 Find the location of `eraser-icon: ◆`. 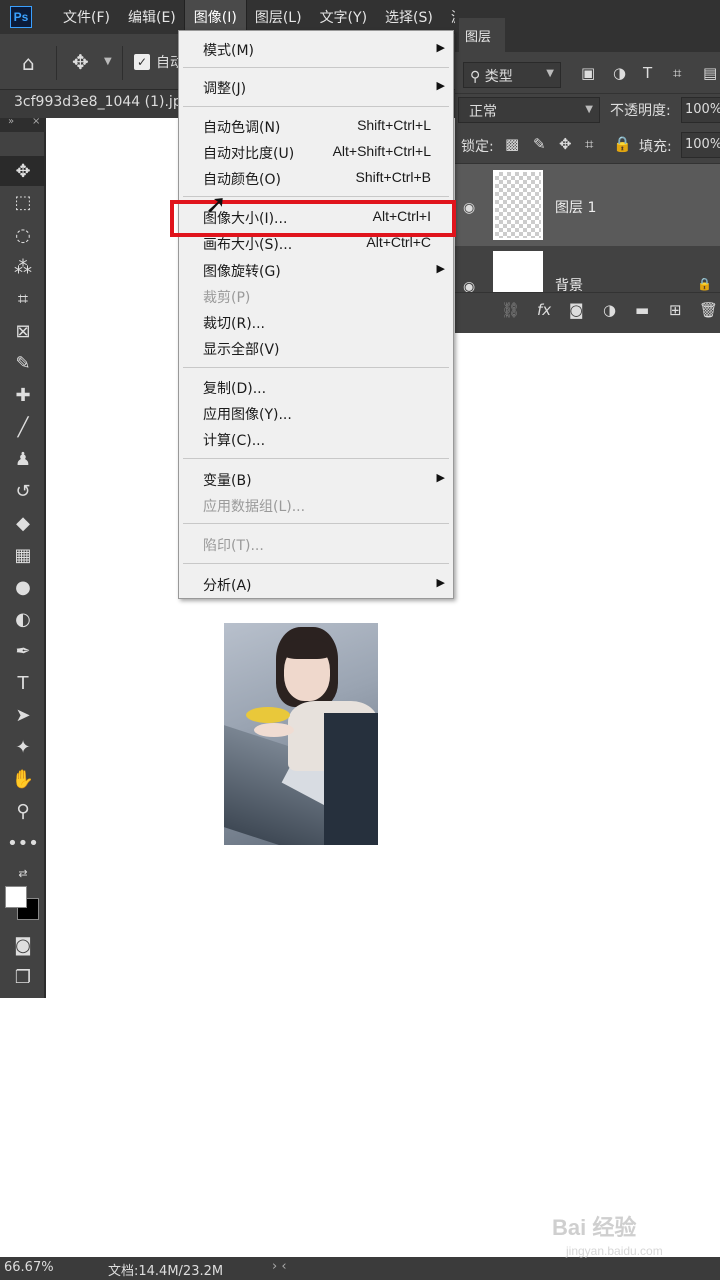

eraser-icon: ◆ is located at coordinates (23, 523).